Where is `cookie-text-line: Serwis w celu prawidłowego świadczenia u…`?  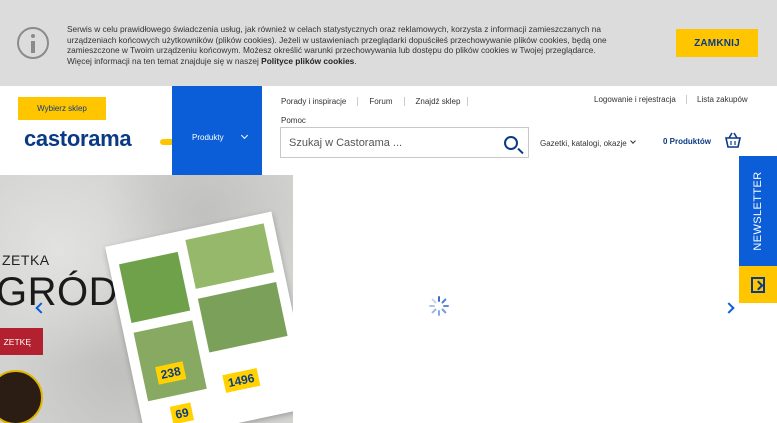 cookie-text-line: Serwis w celu prawidłowego świadczenia u… is located at coordinates (334, 29).